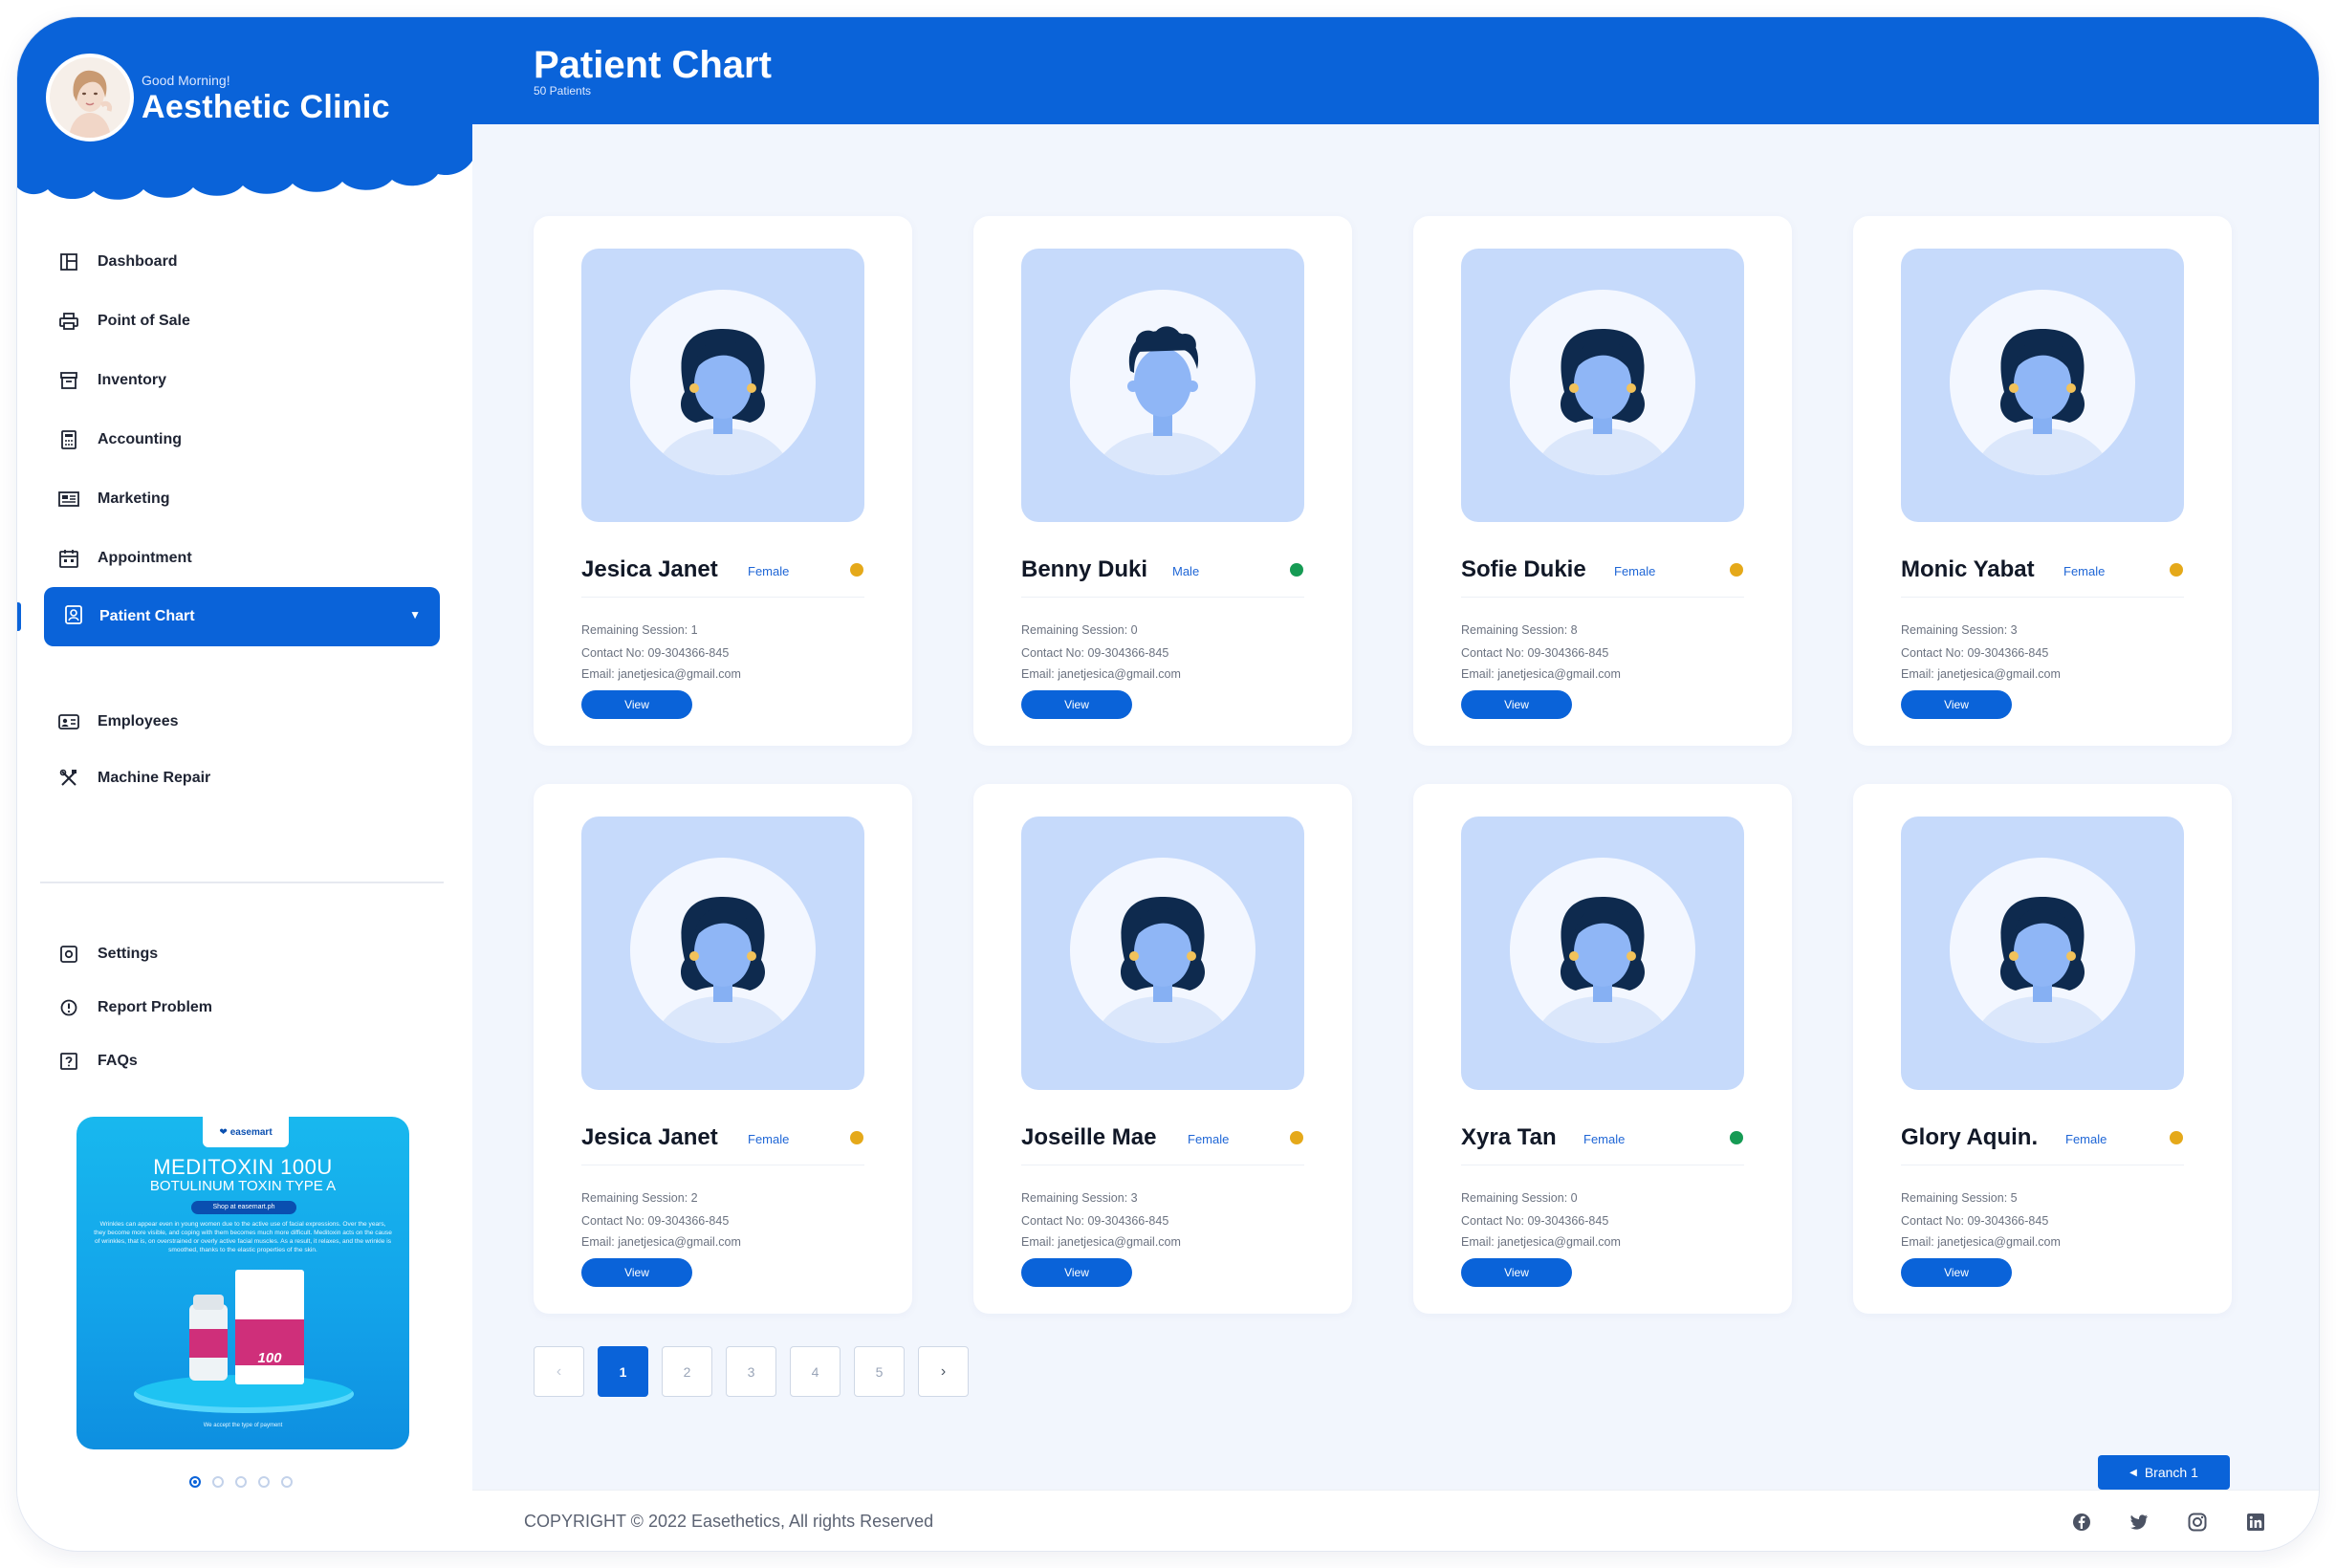  Describe the element at coordinates (154, 778) in the screenshot. I see `sidebar-item-label: Machine Repair` at that location.